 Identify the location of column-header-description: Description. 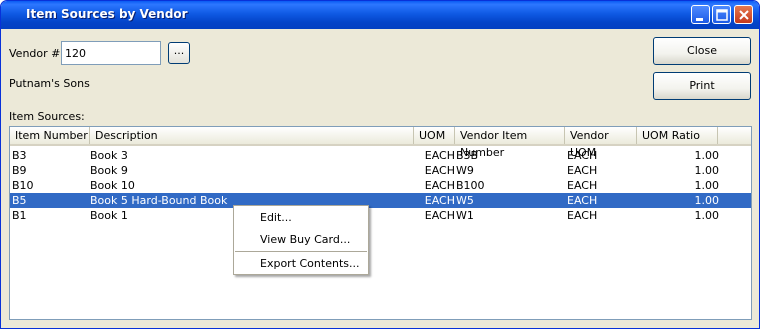
(252, 135).